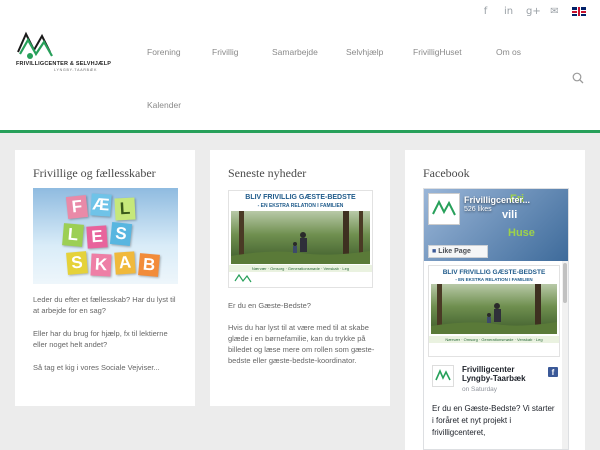 The width and height of the screenshot is (600, 450). I want to click on letter-tile: B, so click(149, 265).